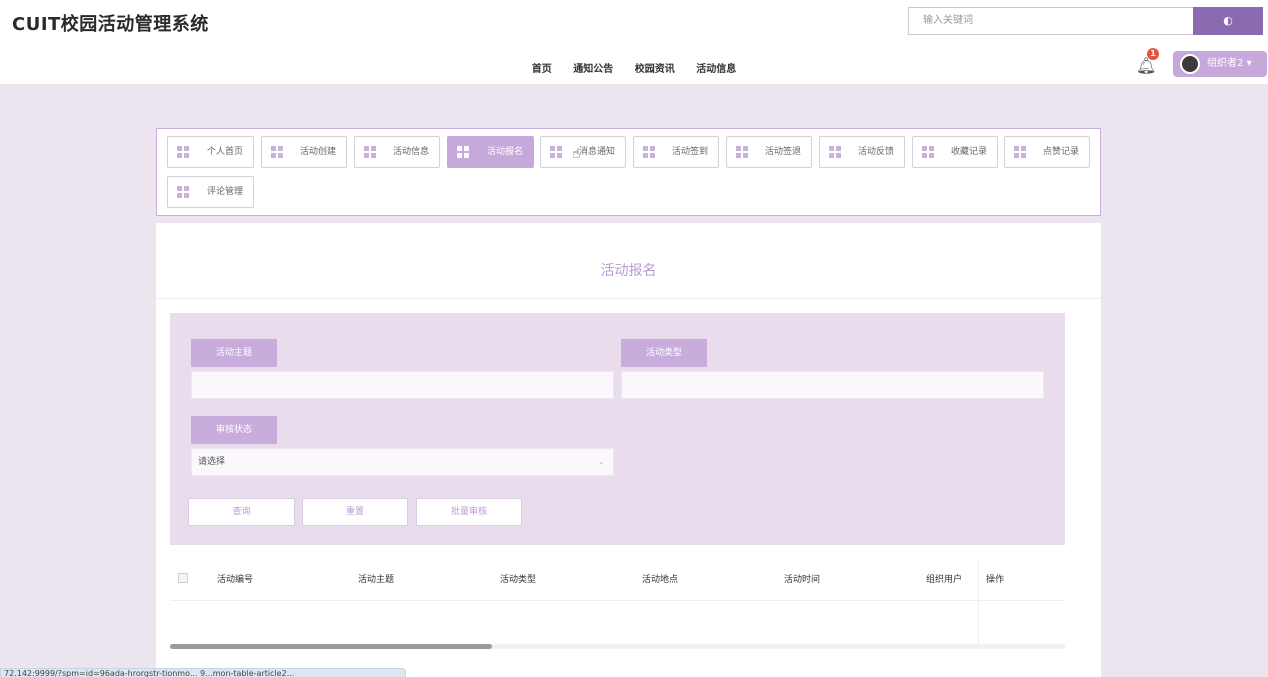 The image size is (1268, 677). What do you see at coordinates (601, 462) in the screenshot?
I see `chevron-down-icon: ⌄` at bounding box center [601, 462].